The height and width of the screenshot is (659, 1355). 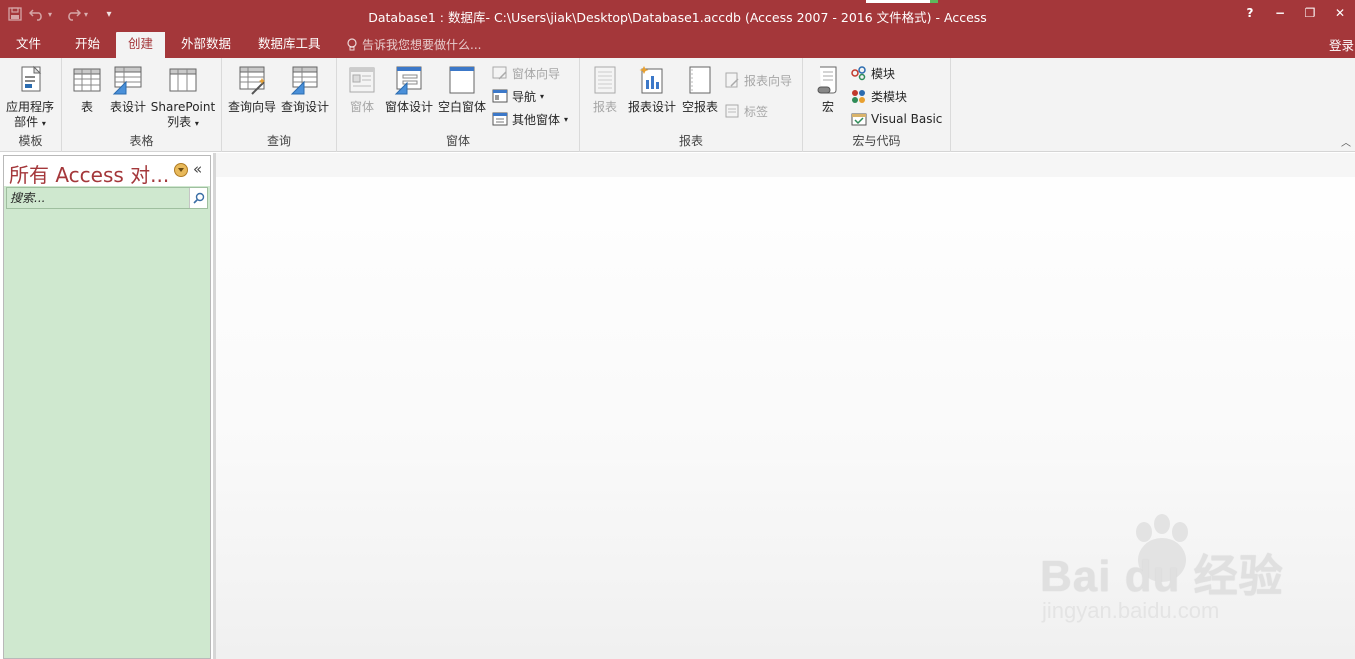 What do you see at coordinates (1310, 13) in the screenshot?
I see `restore-button: ❐` at bounding box center [1310, 13].